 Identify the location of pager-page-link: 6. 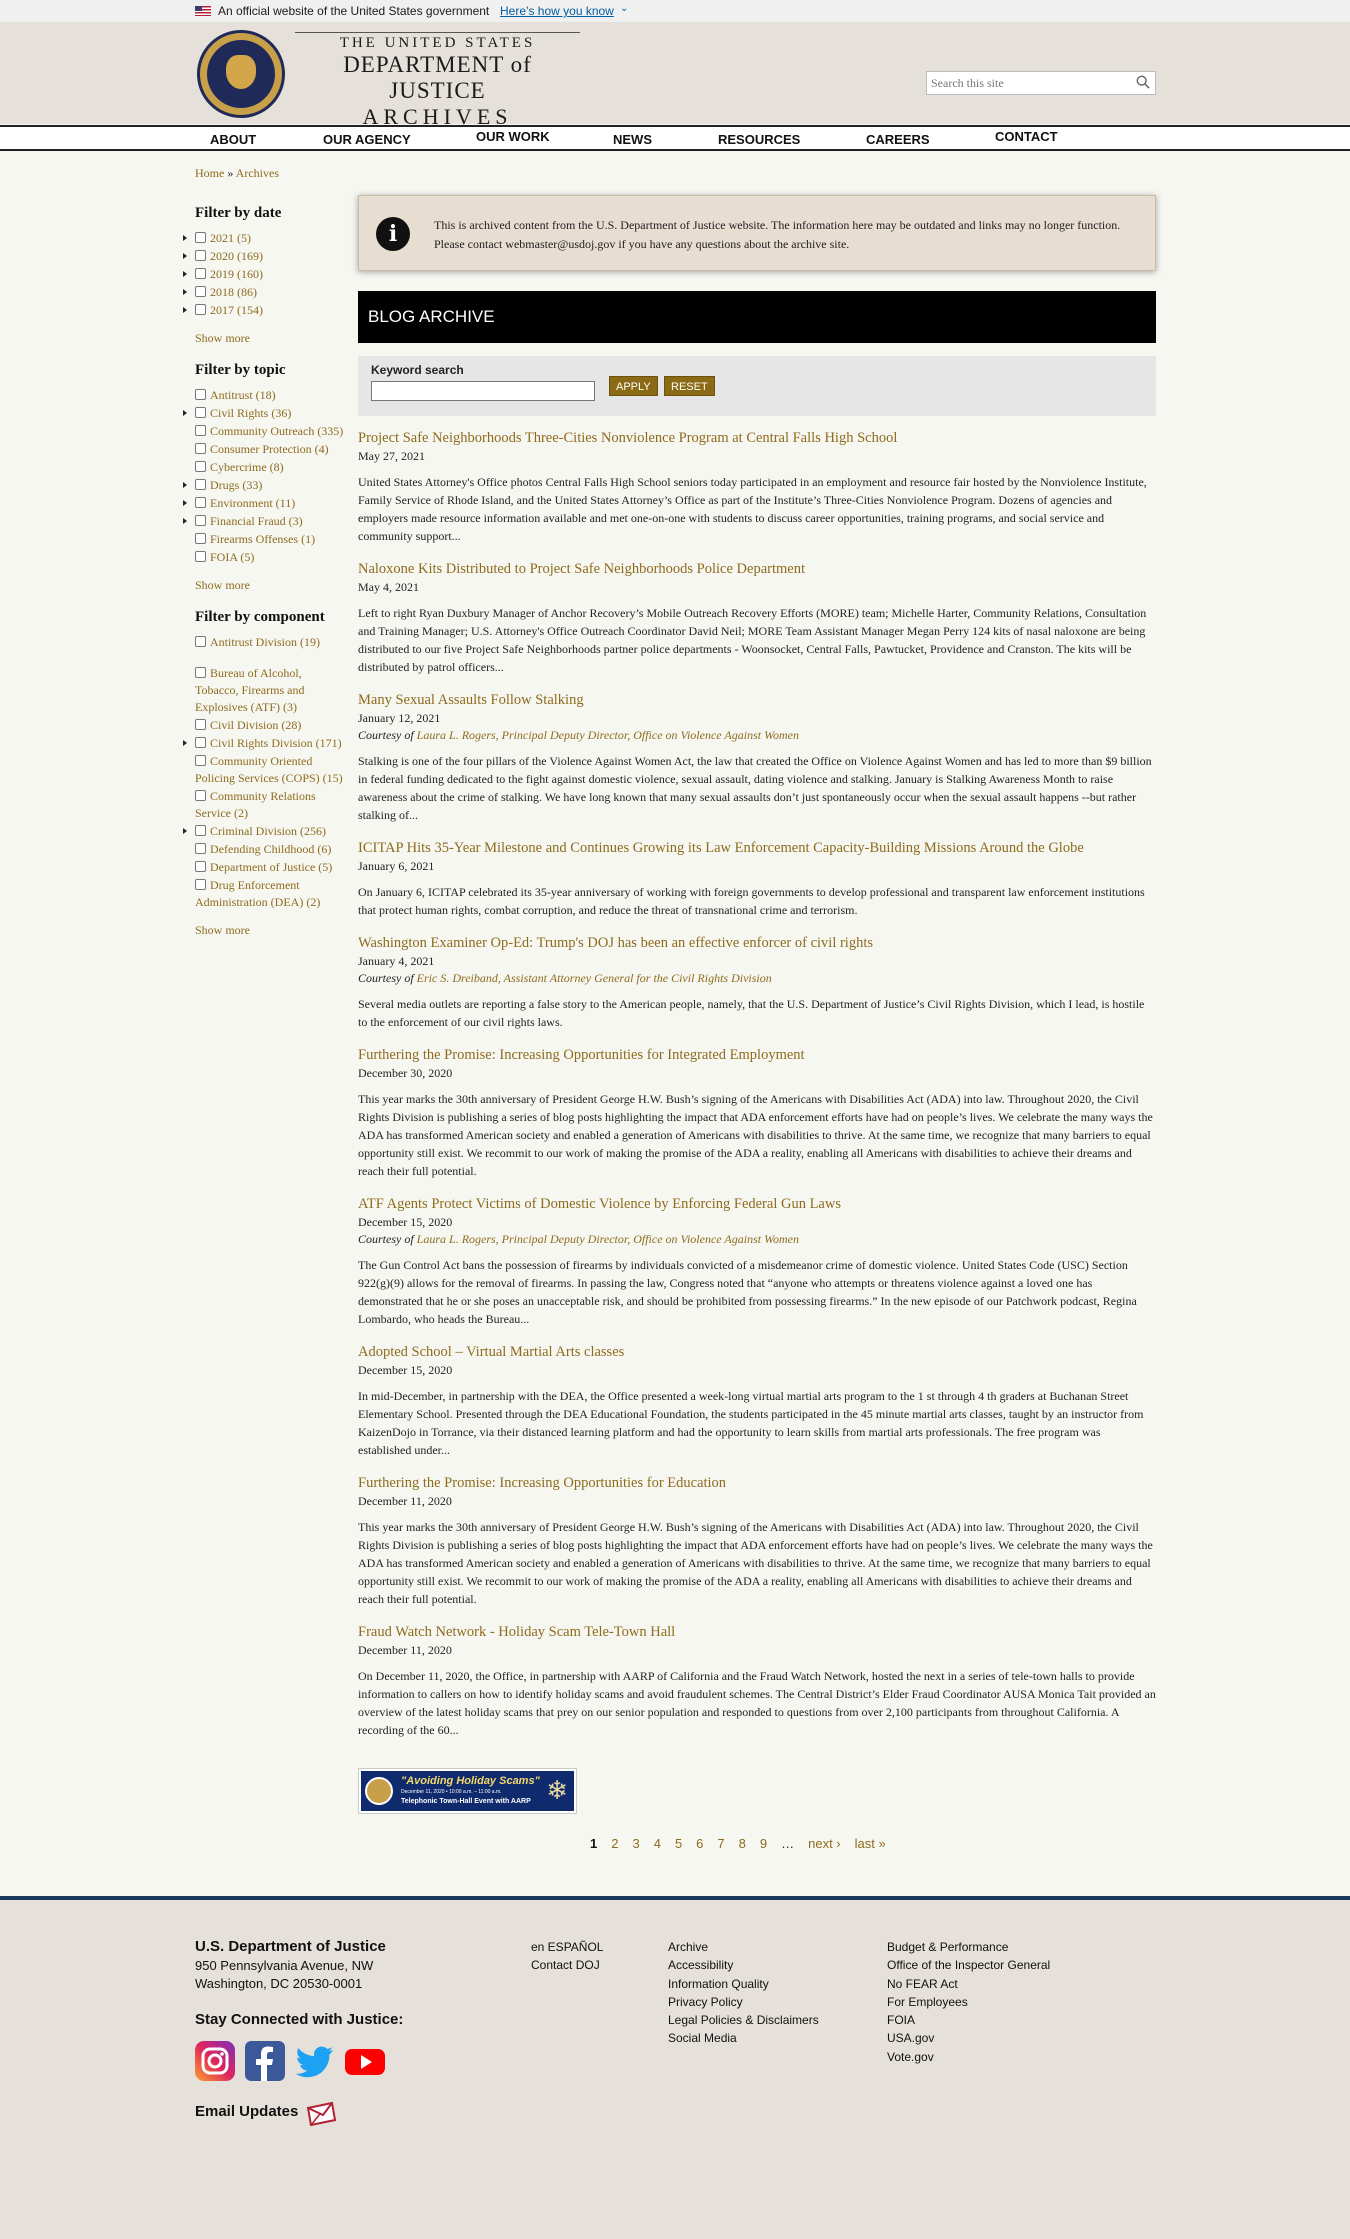
(699, 1843).